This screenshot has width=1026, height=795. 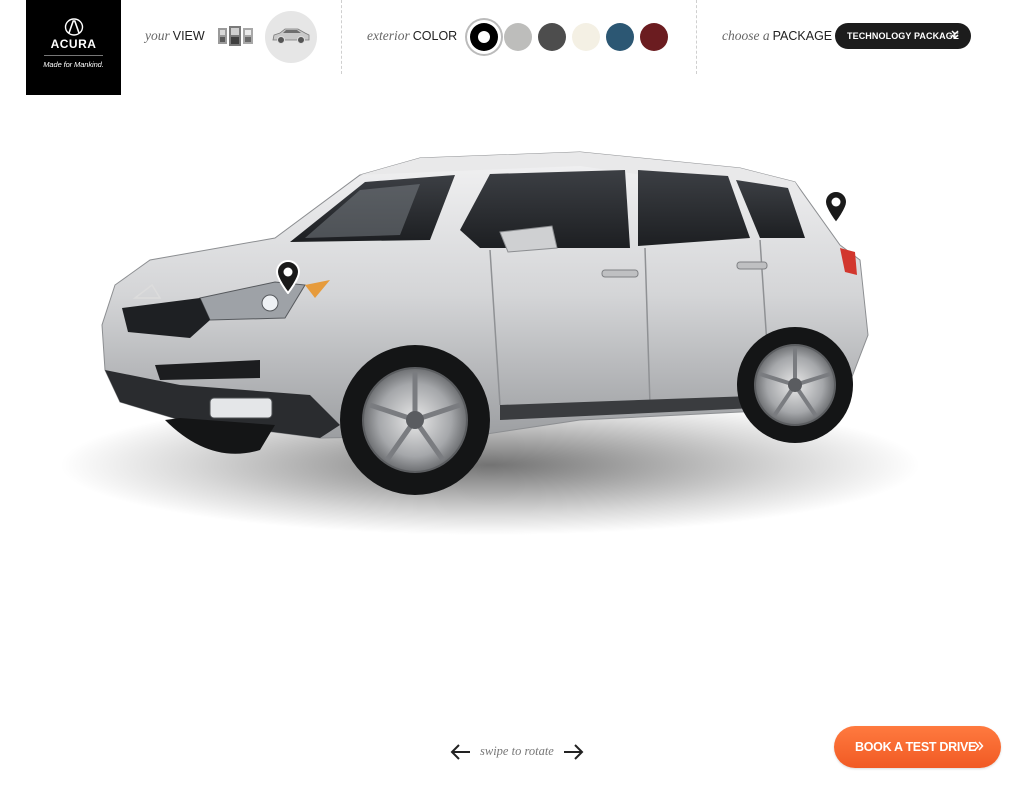 What do you see at coordinates (157, 35) in the screenshot?
I see `view-label-italic: your` at bounding box center [157, 35].